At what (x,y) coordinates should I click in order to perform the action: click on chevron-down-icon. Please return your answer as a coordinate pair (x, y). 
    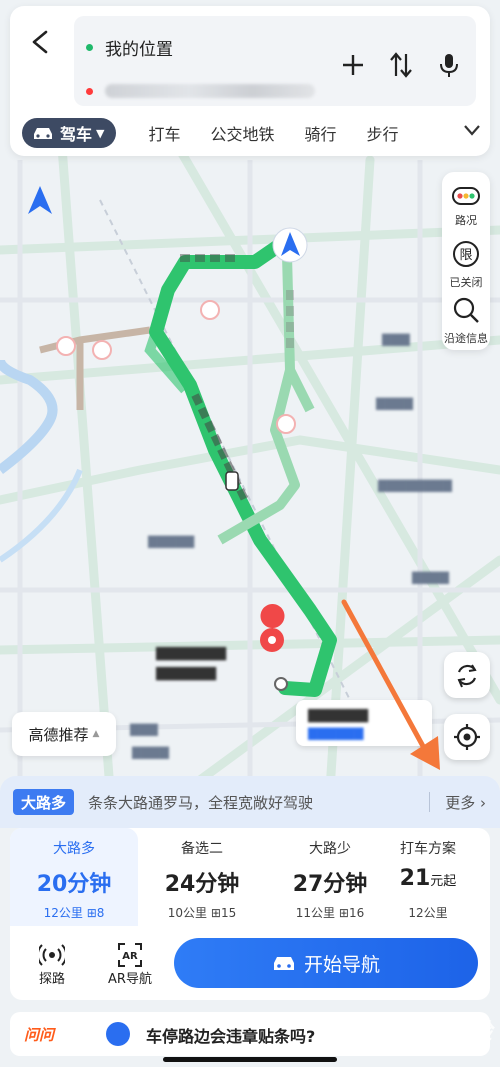
    Looking at the image, I should click on (472, 130).